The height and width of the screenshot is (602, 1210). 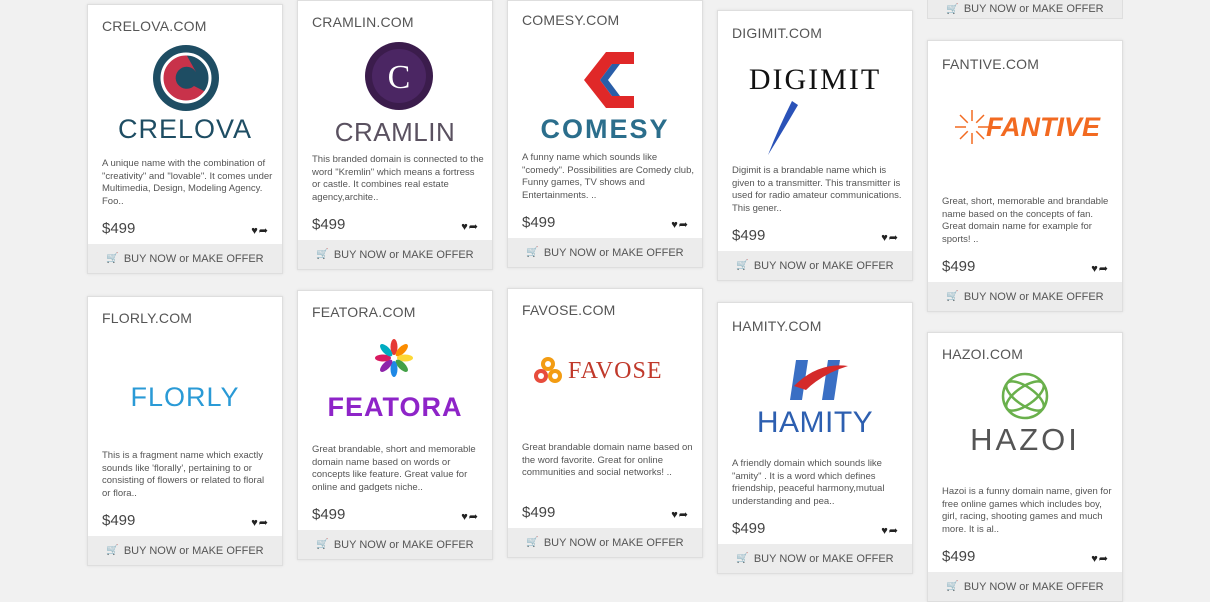 What do you see at coordinates (185, 97) in the screenshot?
I see `crelova-logo: CRELOVA` at bounding box center [185, 97].